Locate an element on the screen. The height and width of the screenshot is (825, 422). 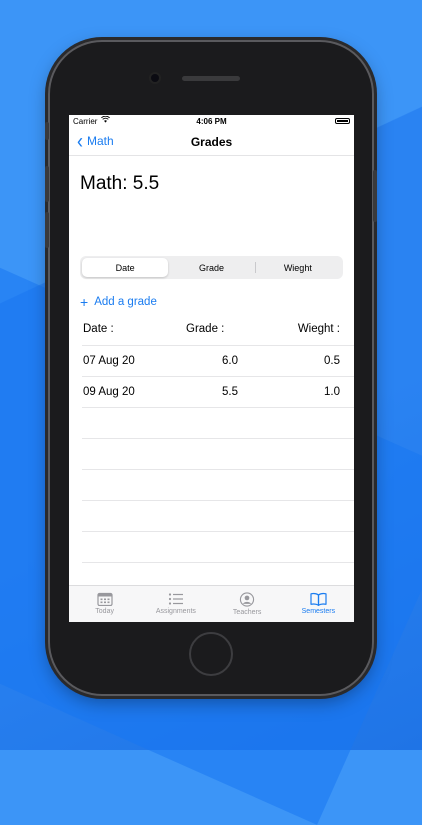
subject-average-heading: Math: 5.5 is located at coordinates (120, 183).